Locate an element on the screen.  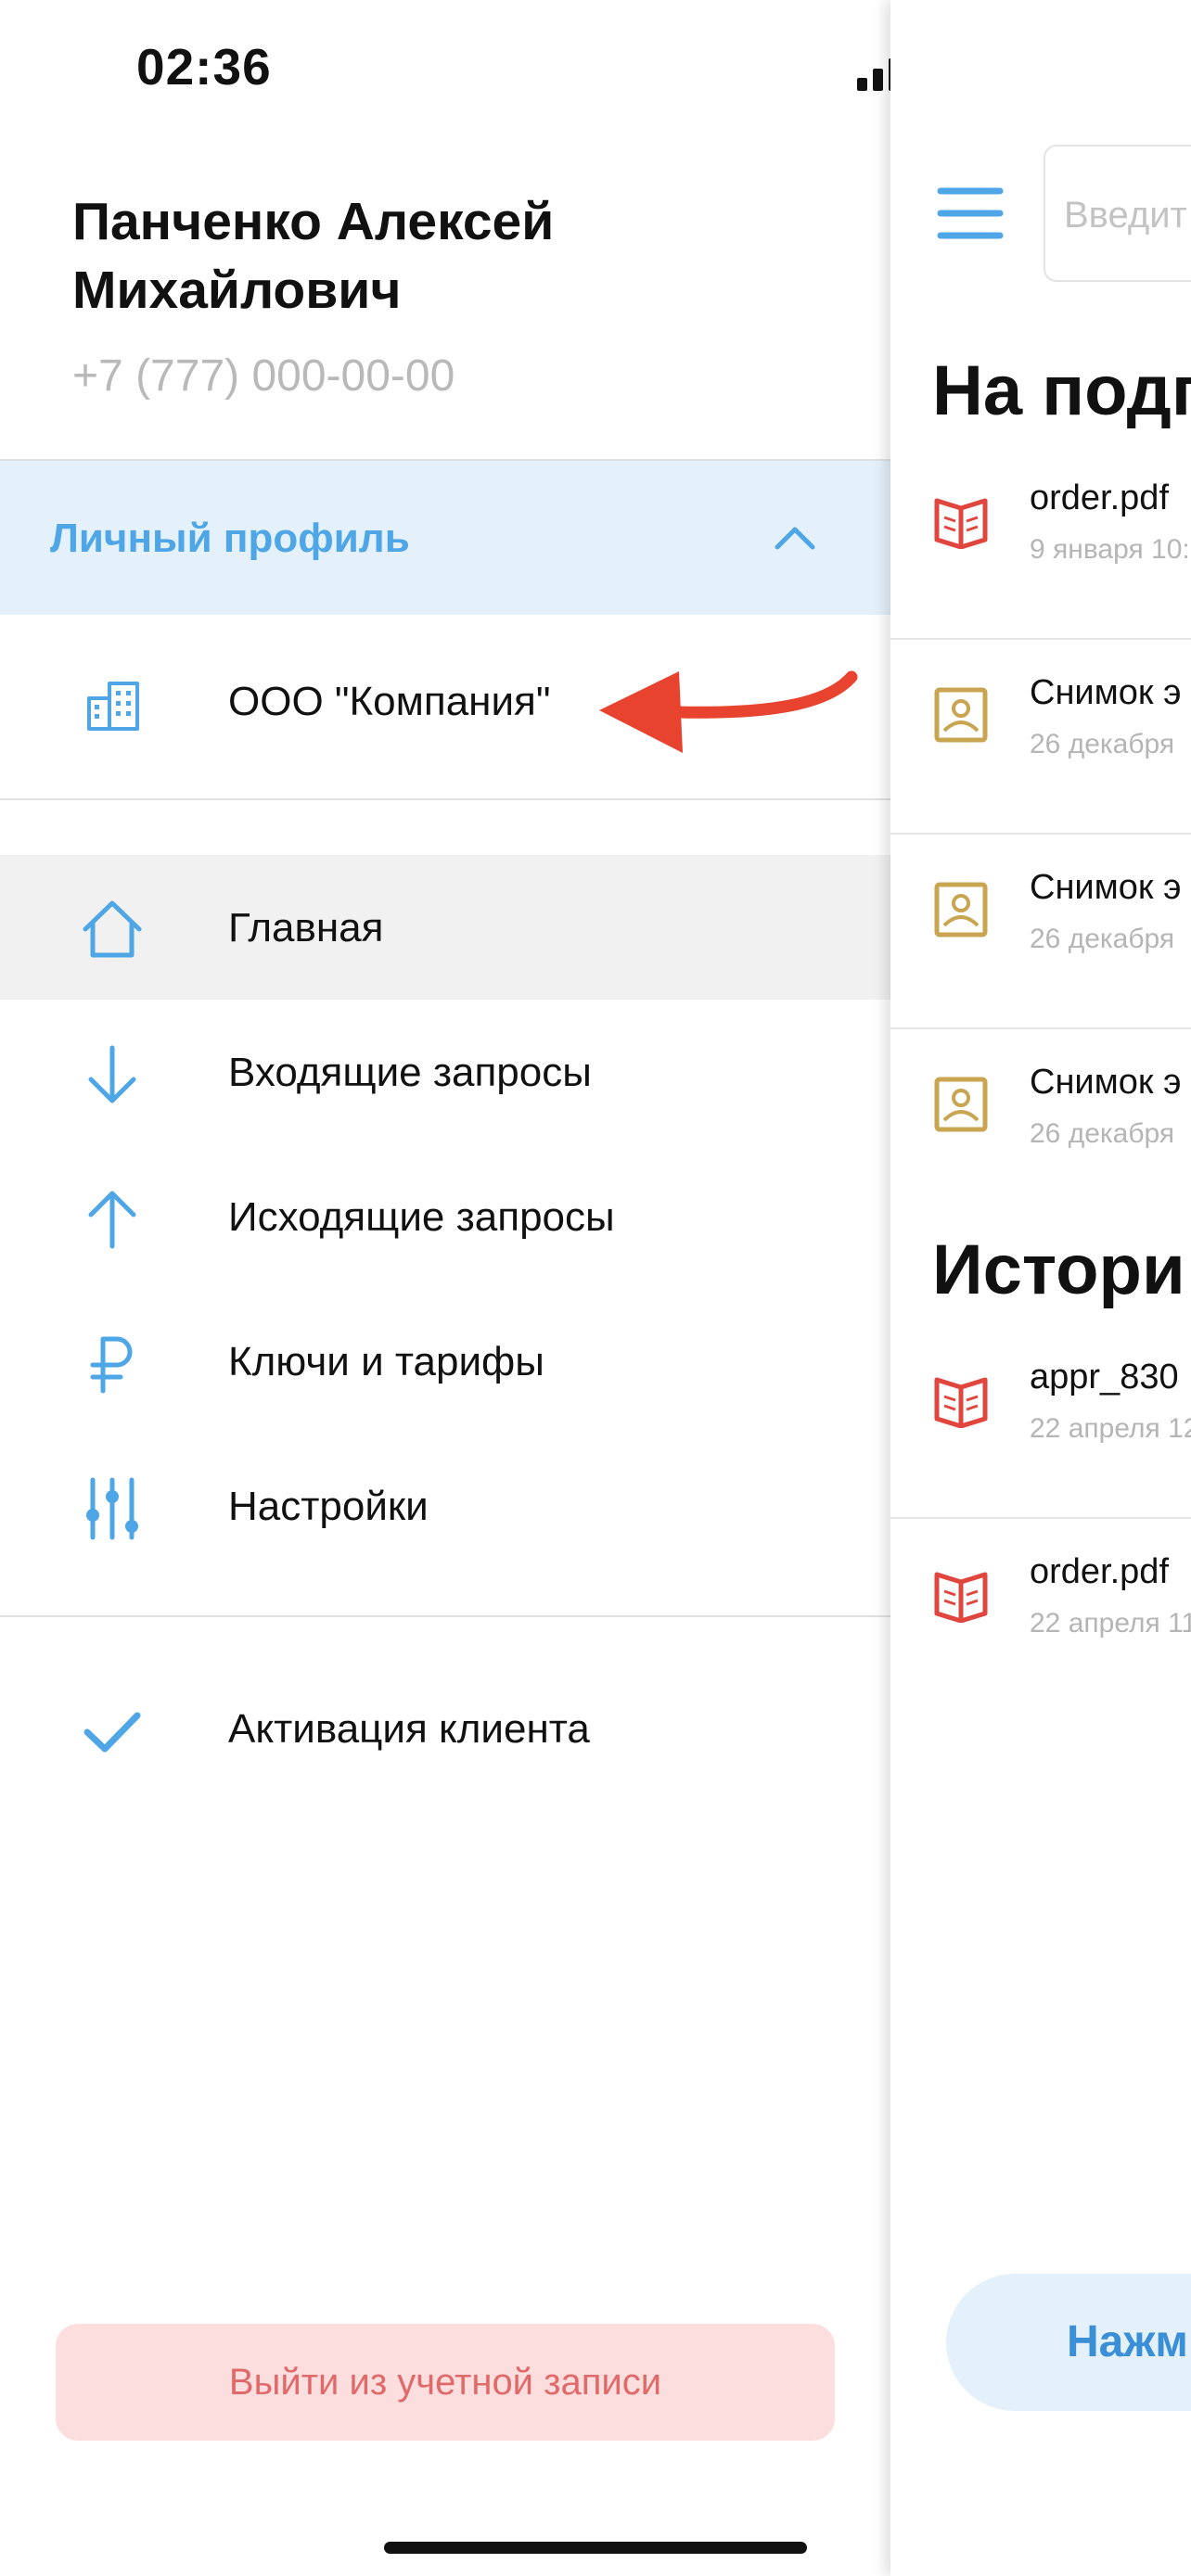
document-date: 22 апреля 11 is located at coordinates (1110, 1624).